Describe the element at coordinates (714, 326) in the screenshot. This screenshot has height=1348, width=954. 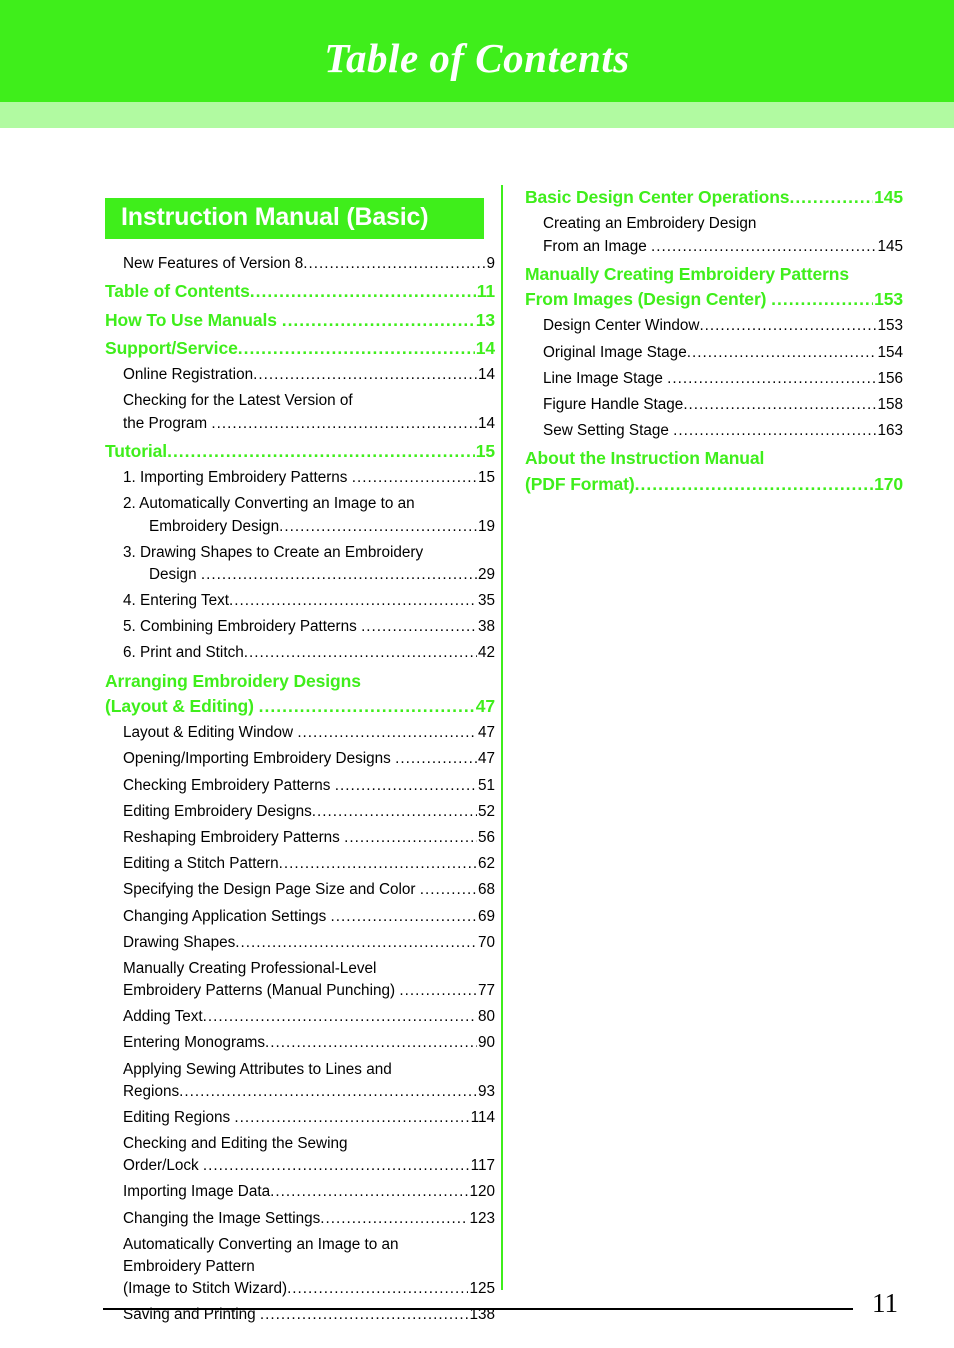
I see `toc-entry: Design Center Window 153` at that location.